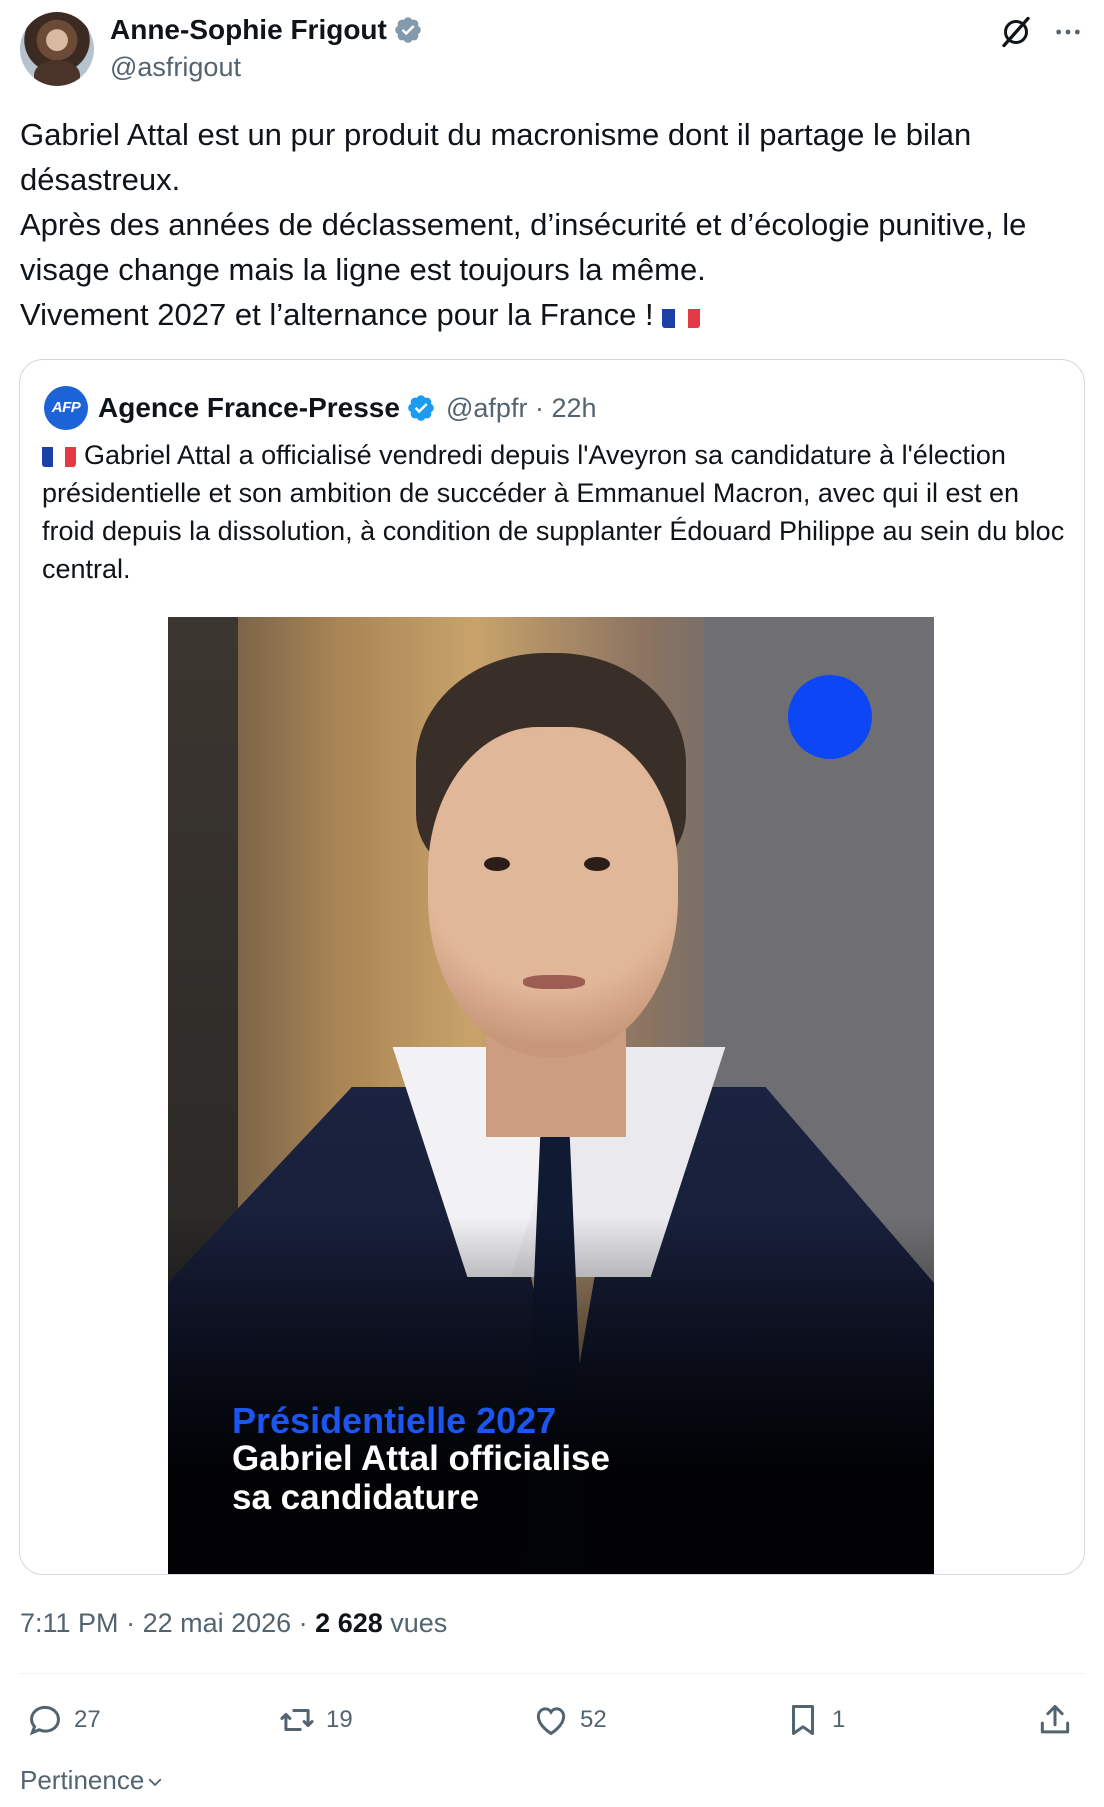 This screenshot has height=1807, width=1104. Describe the element at coordinates (394, 1420) in the screenshot. I see `media-caption-title: Présidentielle 2027` at that location.